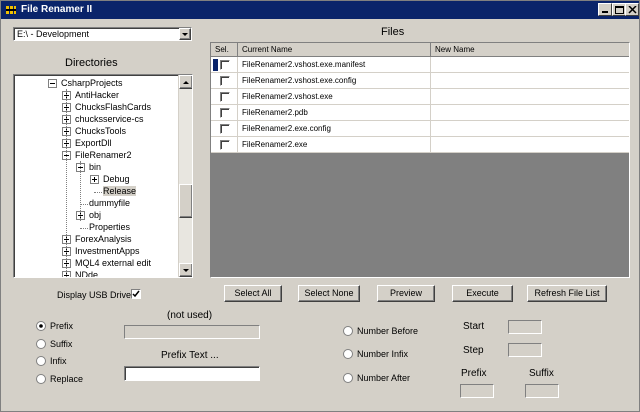  What do you see at coordinates (619, 9) in the screenshot?
I see `maximize-button` at bounding box center [619, 9].